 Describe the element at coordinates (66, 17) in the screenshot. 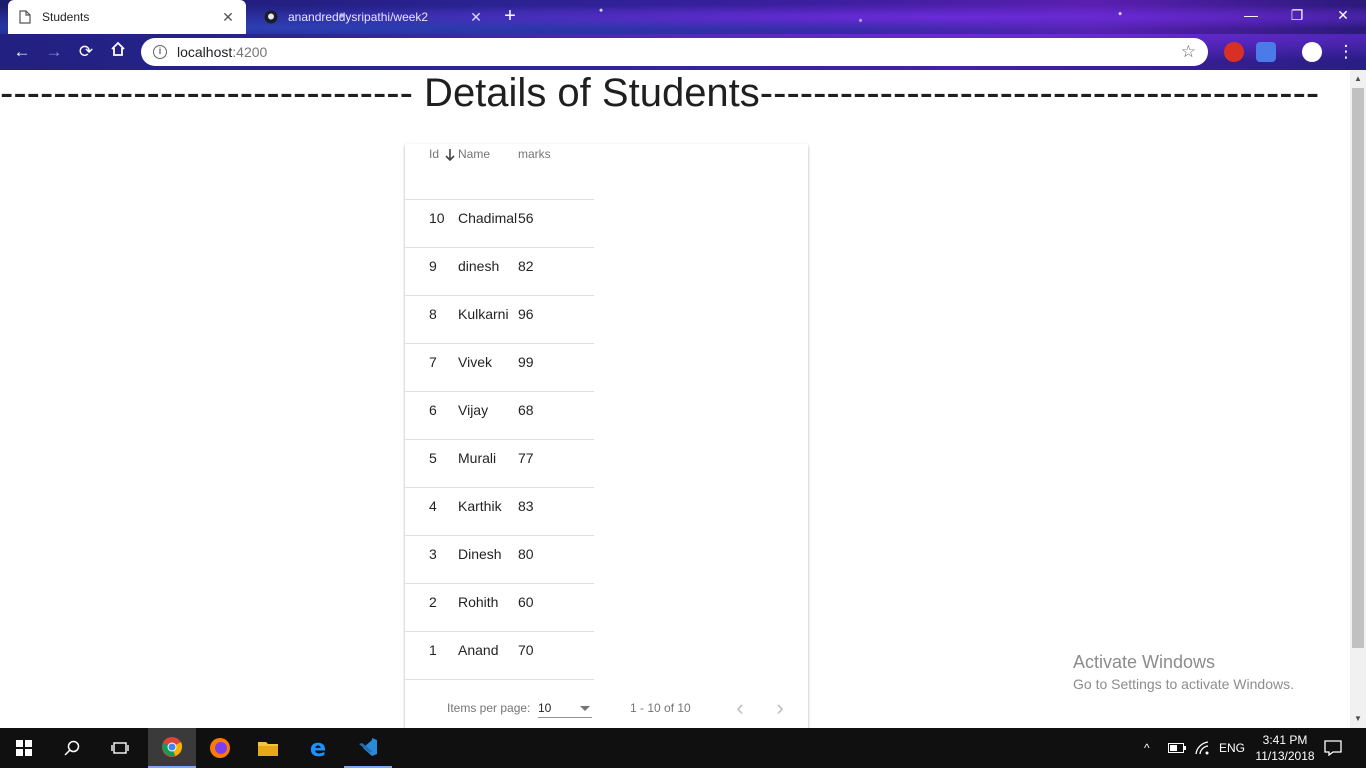

I see `tab-title: Students` at that location.